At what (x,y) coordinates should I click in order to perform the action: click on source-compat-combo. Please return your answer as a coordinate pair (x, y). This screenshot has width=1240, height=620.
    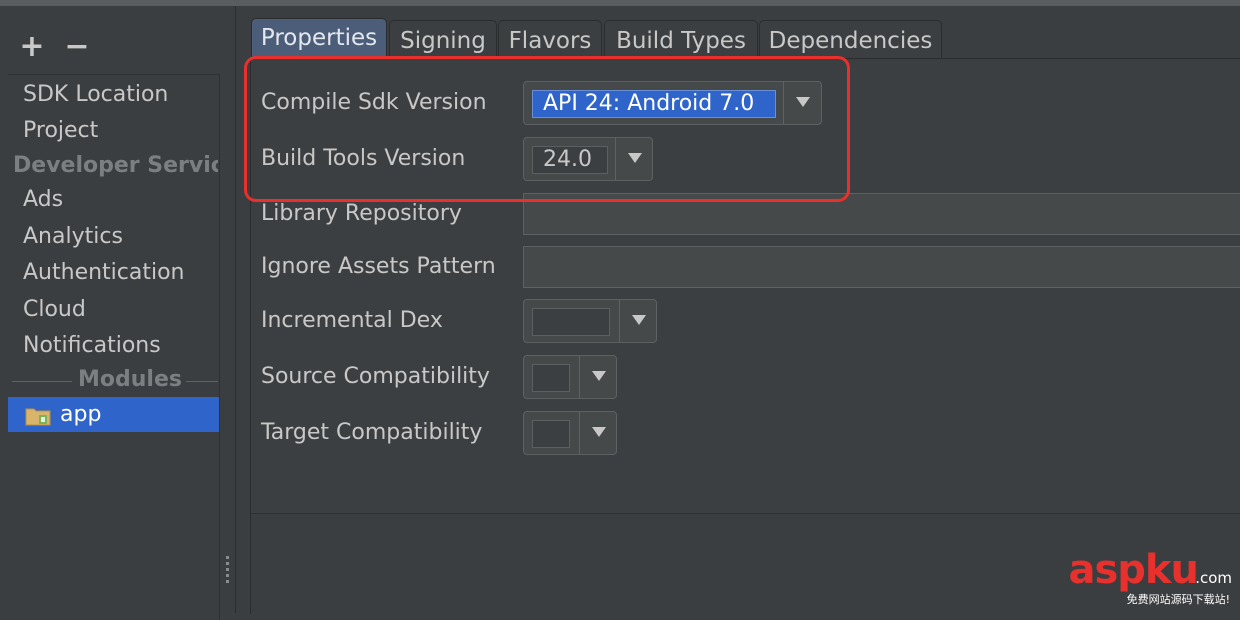
    Looking at the image, I should click on (570, 377).